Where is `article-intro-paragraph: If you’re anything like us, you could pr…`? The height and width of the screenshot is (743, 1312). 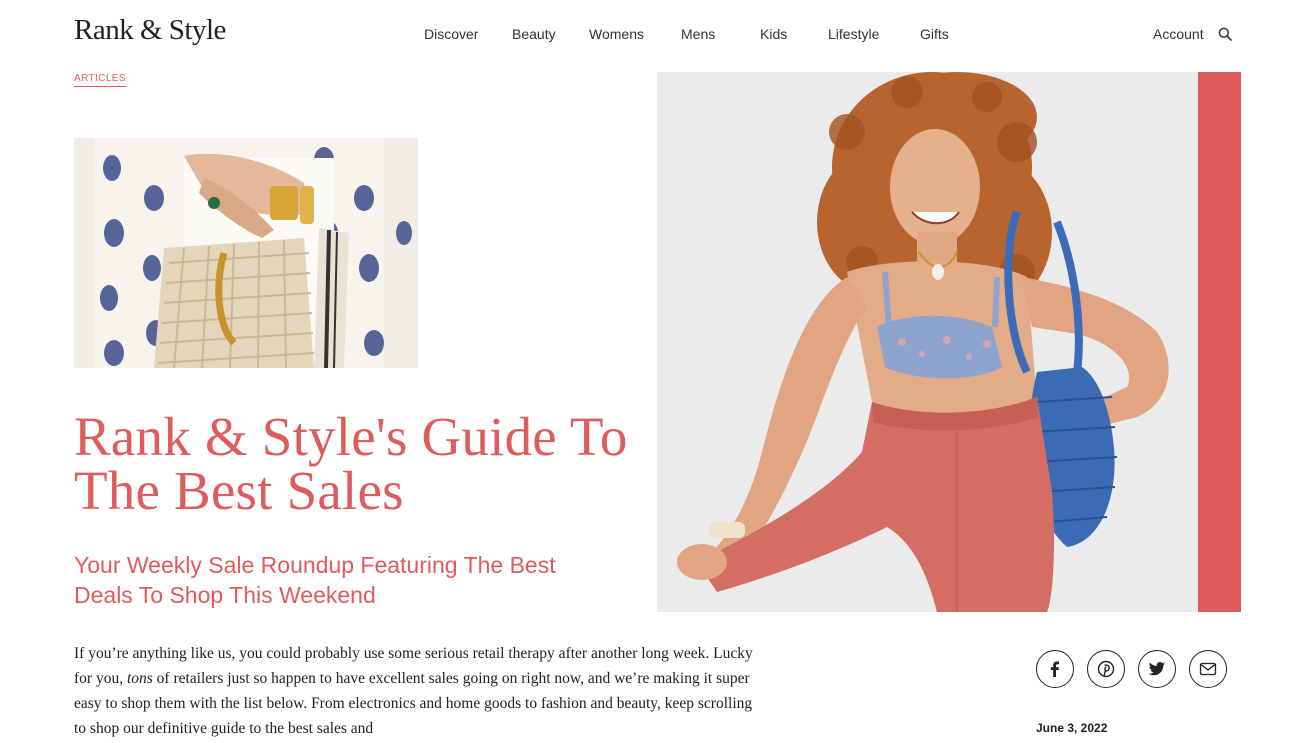 article-intro-paragraph: If you’re anything like us, you could pr… is located at coordinates (413, 691).